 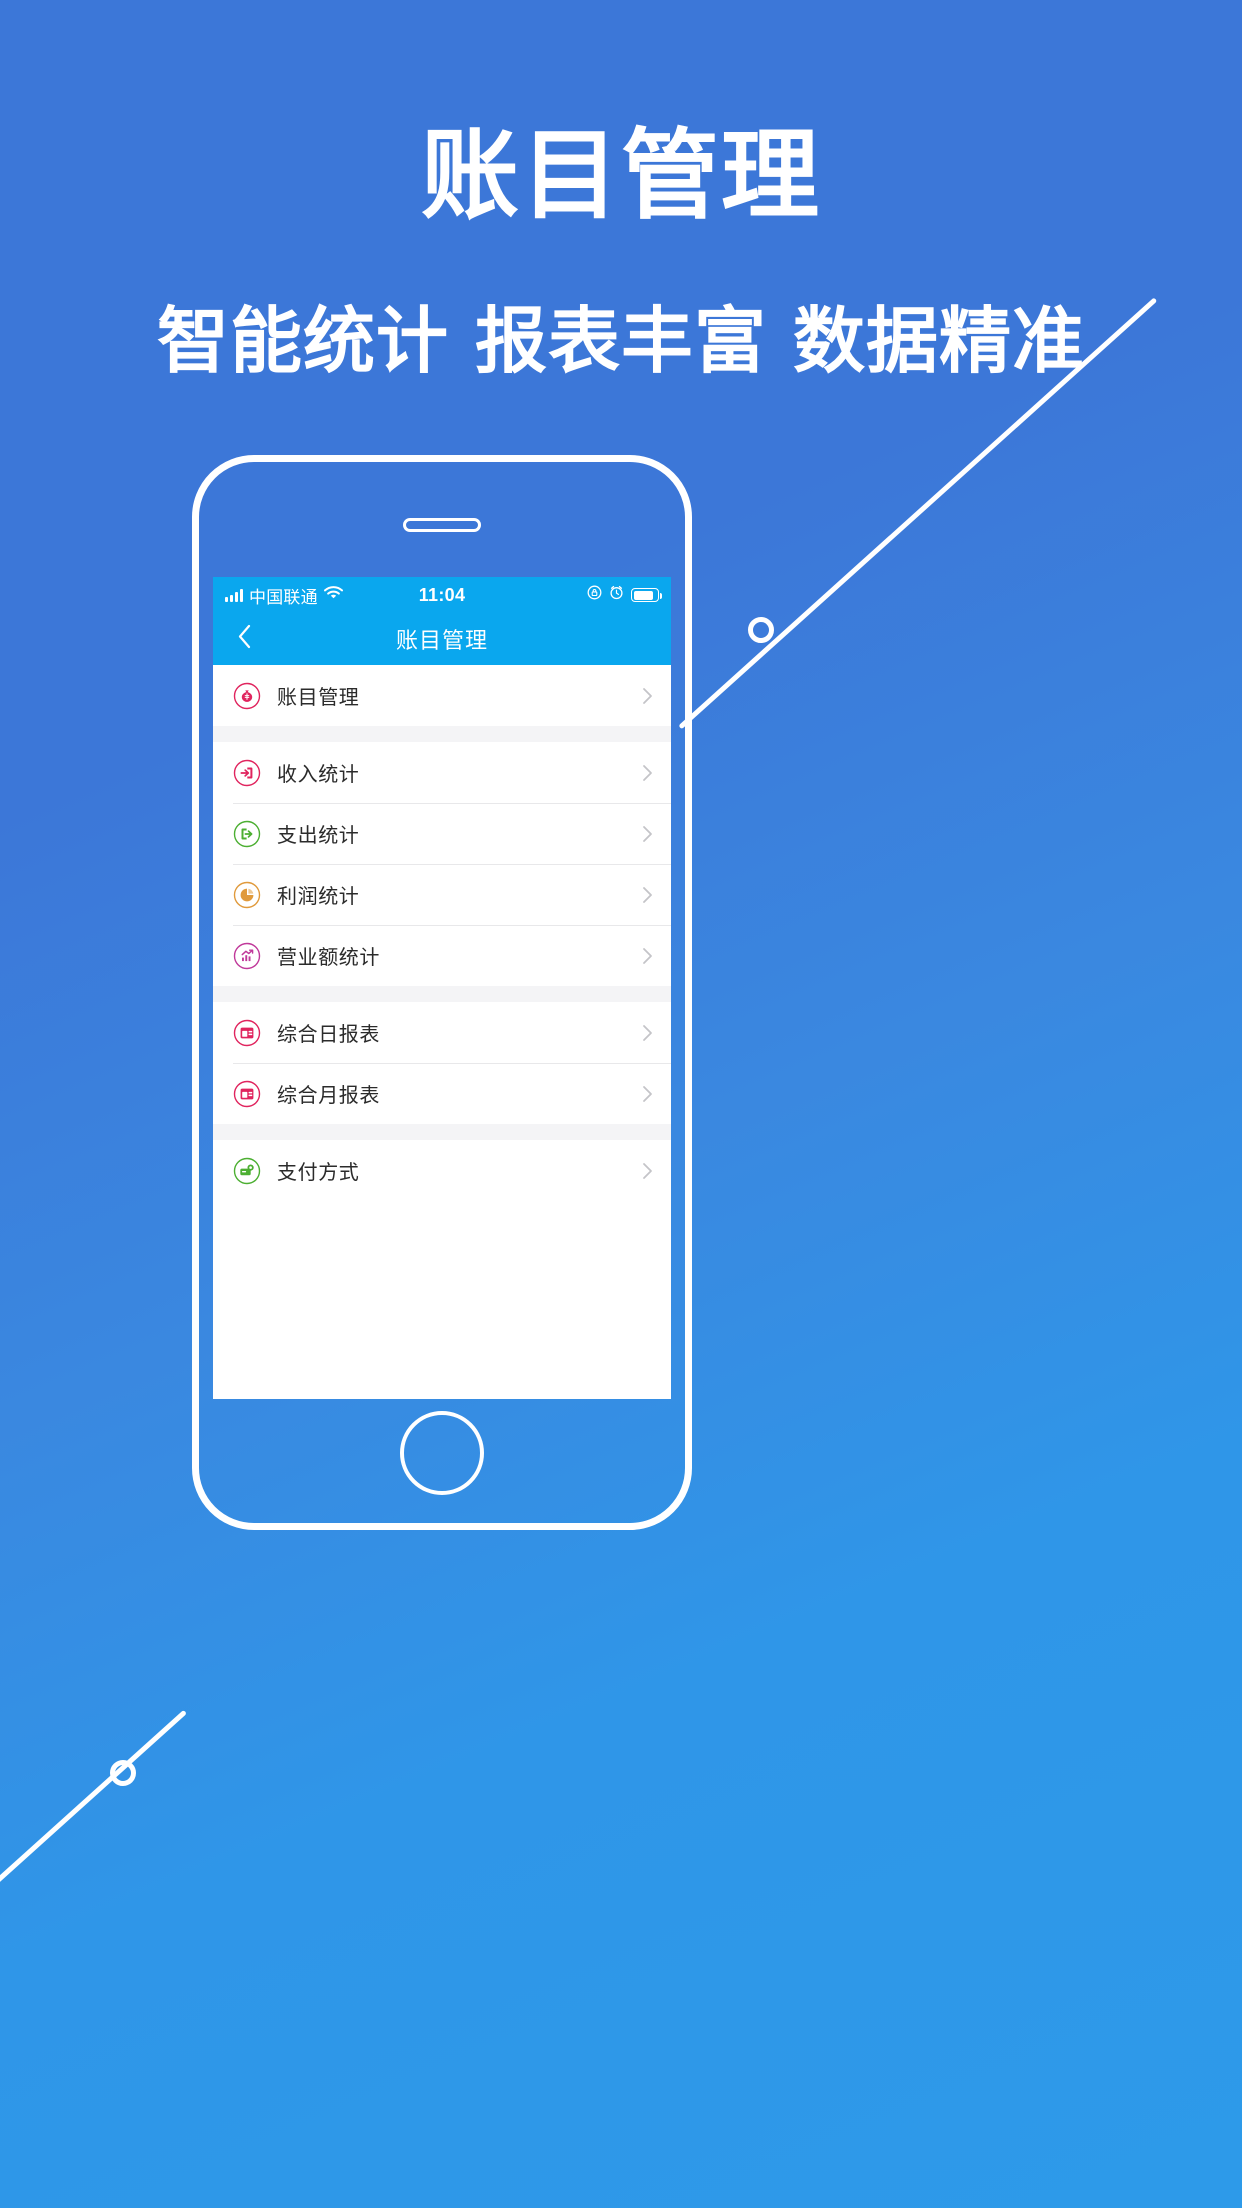 I want to click on status-bar-left: 中国联通, so click(x=284, y=595).